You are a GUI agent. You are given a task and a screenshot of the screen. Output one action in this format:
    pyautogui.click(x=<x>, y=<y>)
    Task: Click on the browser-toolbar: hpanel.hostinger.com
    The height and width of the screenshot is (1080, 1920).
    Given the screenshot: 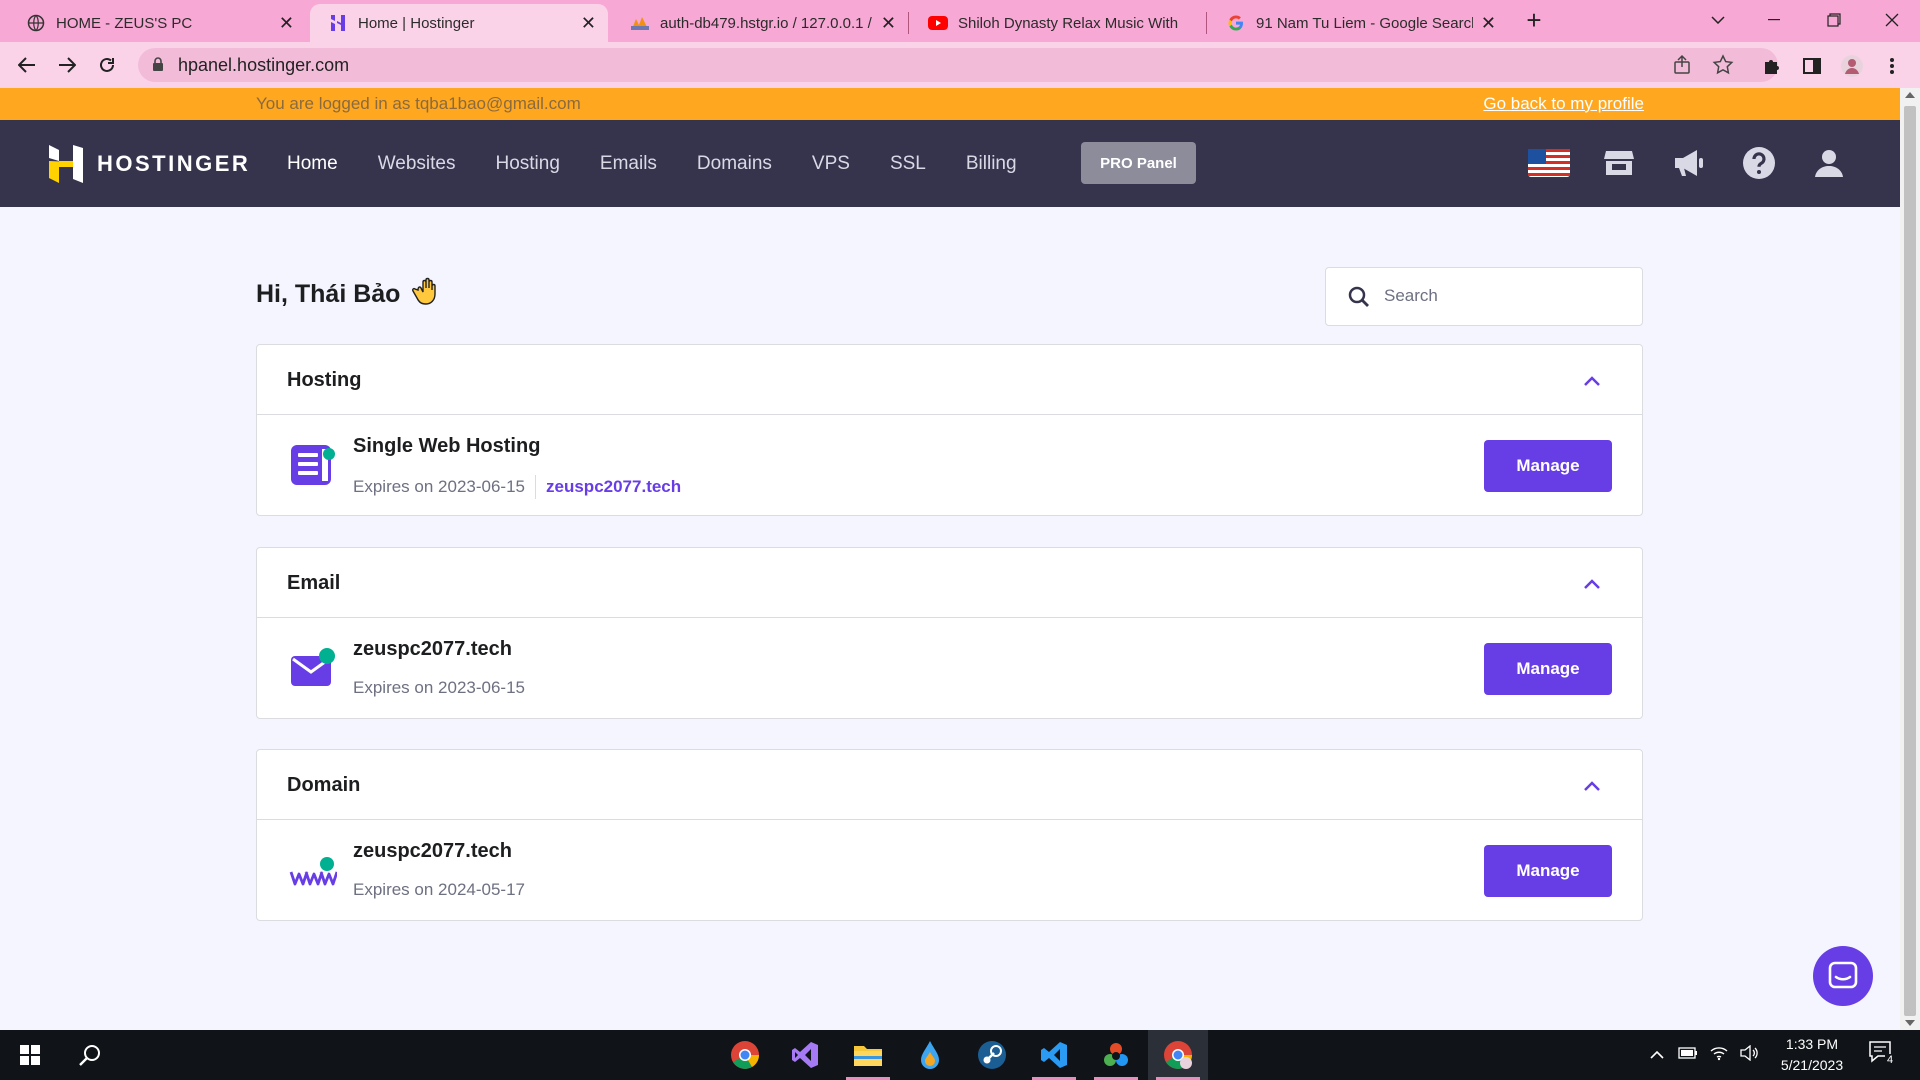 What is the action you would take?
    pyautogui.click(x=960, y=65)
    